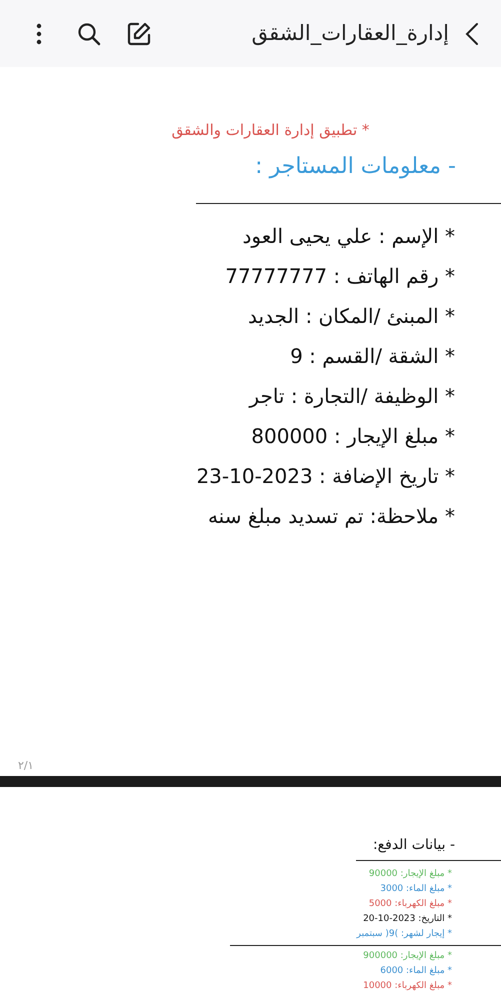 The width and height of the screenshot is (501, 1000). Describe the element at coordinates (410, 904) in the screenshot. I see `payment-line: * مبلغ الكهرباء: 5000` at that location.